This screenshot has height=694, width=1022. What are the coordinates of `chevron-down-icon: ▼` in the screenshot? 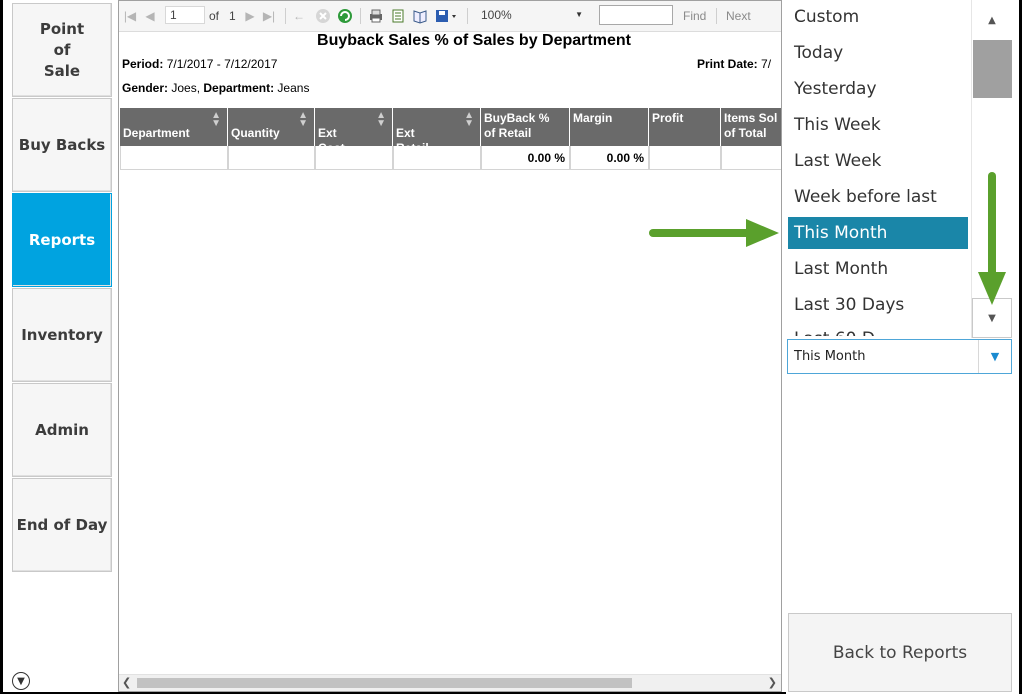 It's located at (994, 356).